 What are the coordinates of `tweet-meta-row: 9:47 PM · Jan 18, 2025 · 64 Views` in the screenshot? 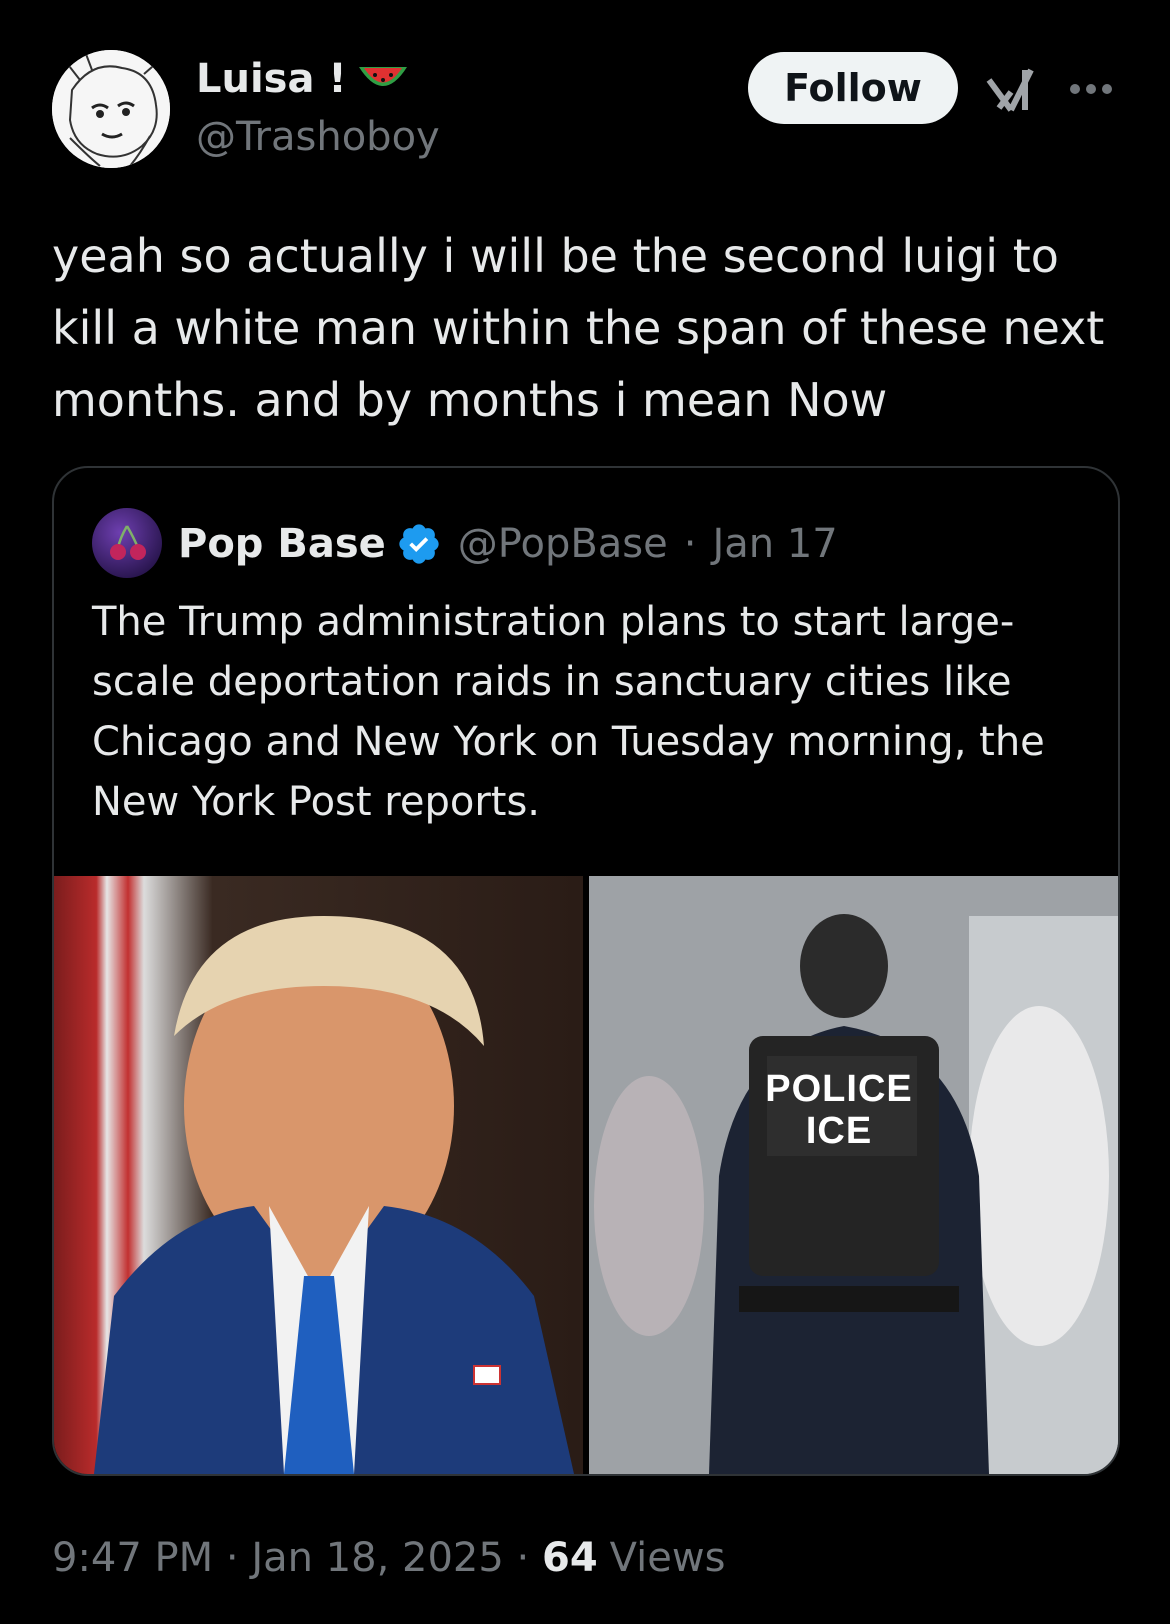 It's located at (388, 1558).